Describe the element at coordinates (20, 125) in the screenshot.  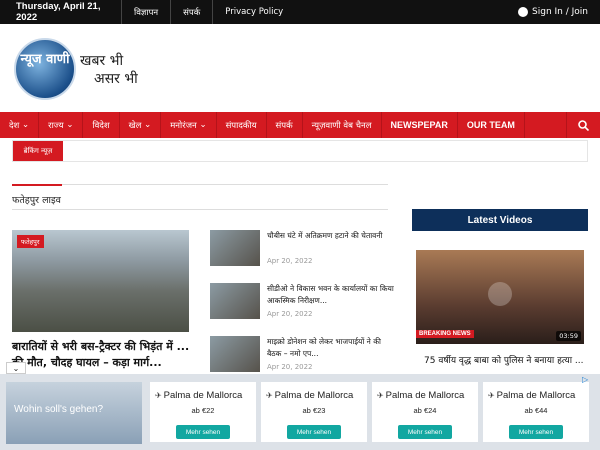
I see `nav-item-desh: देश ⌄` at that location.